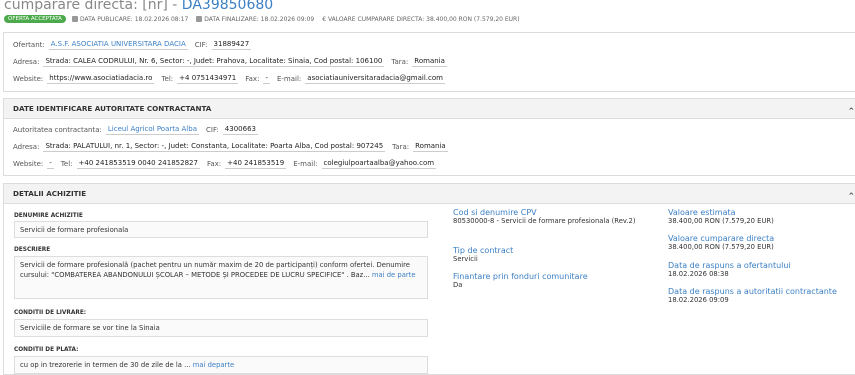  Describe the element at coordinates (208, 79) in the screenshot. I see `ofertant-phone: +4 0751434971` at that location.